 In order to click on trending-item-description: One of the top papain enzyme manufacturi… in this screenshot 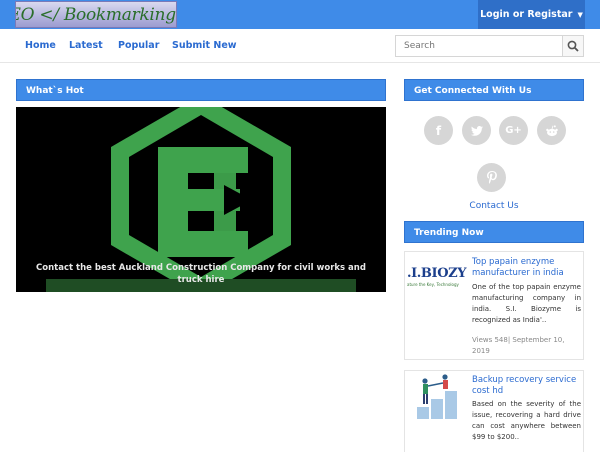, I will do `click(526, 303)`.